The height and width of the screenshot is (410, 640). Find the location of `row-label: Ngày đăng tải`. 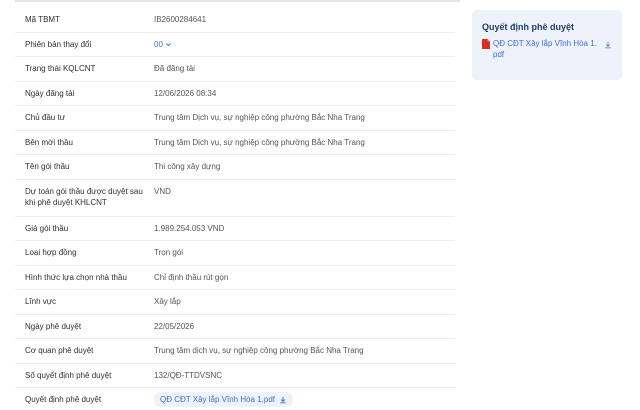

row-label: Ngày đăng tải is located at coordinates (50, 93).